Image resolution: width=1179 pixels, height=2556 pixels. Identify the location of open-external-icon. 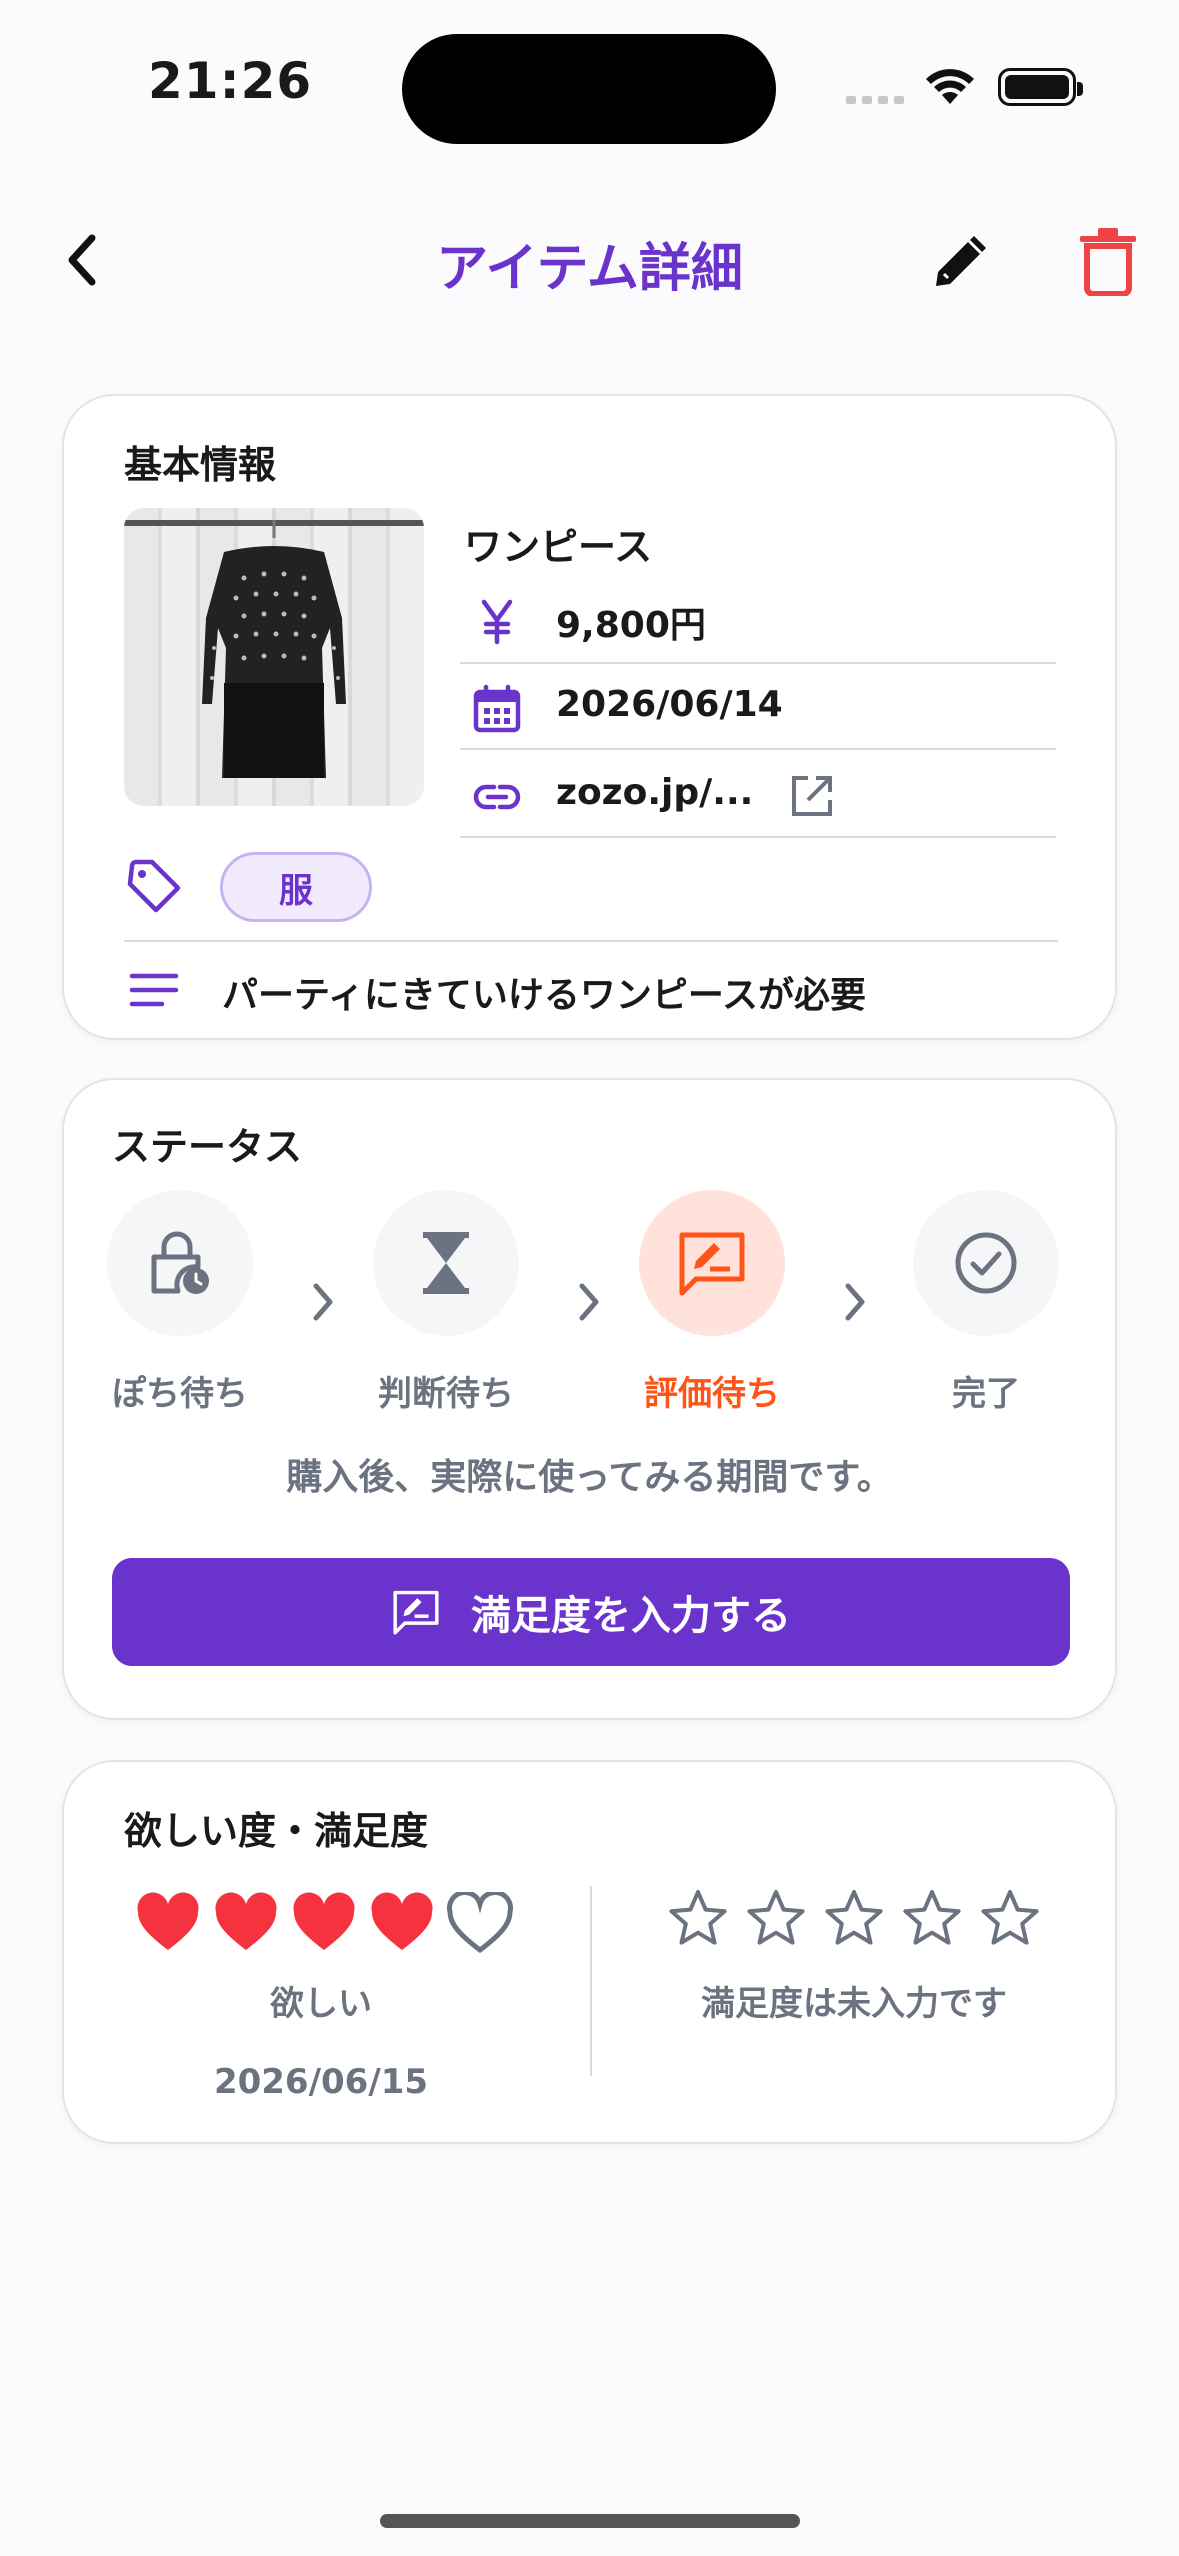
(812, 796).